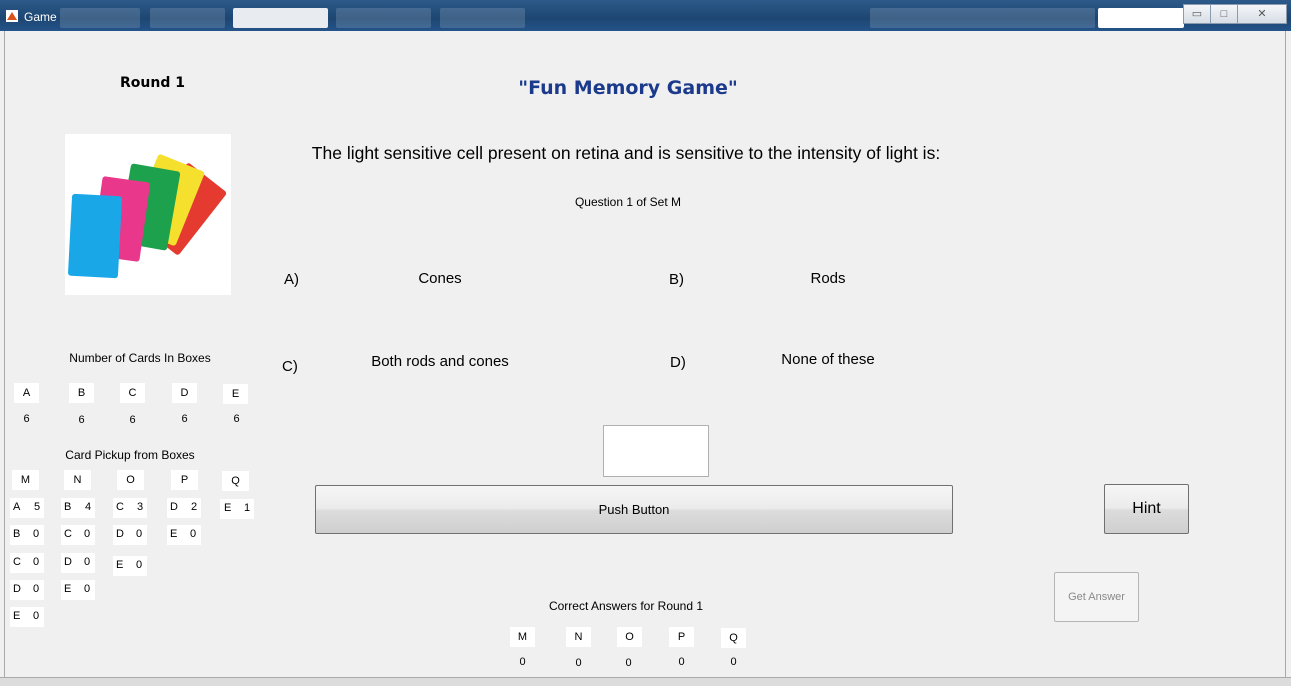  What do you see at coordinates (184, 393) in the screenshot?
I see `box-d-label: D` at bounding box center [184, 393].